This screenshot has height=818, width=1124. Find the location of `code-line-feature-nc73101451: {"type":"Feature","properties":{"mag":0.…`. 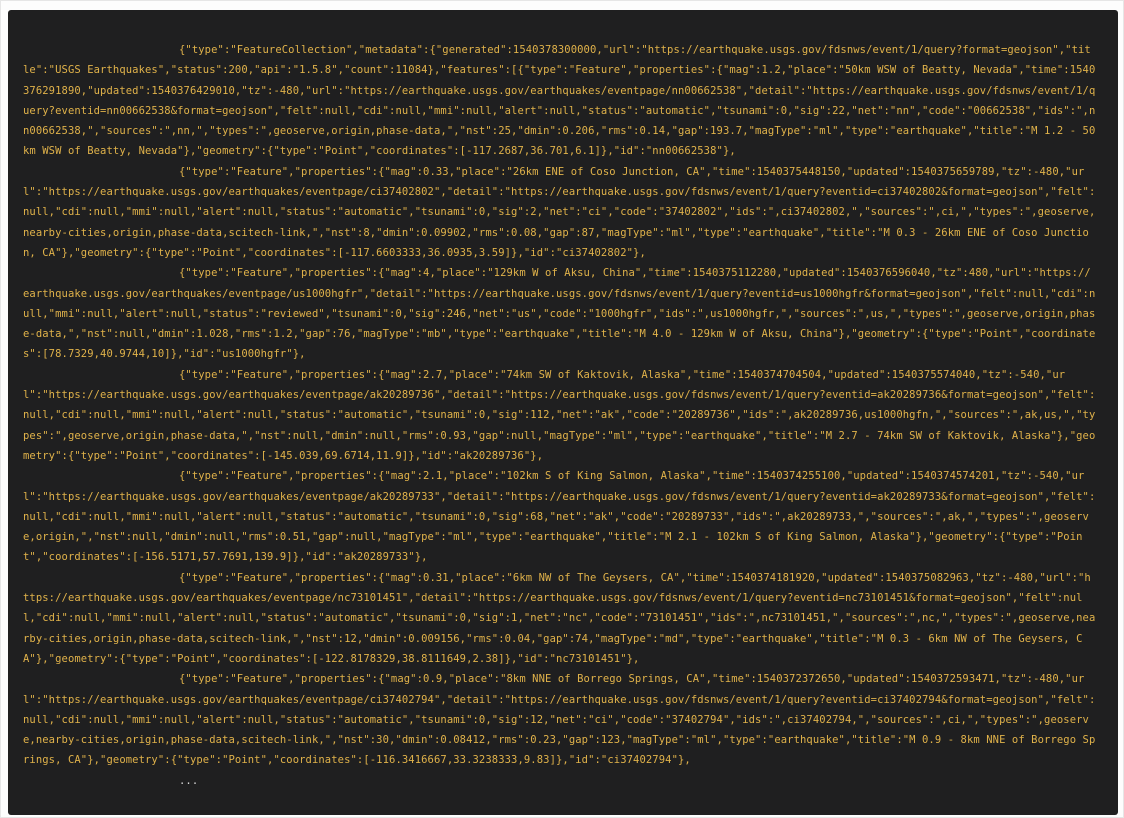

code-line-feature-nc73101451: {"type":"Feature","properties":{"mag":0.… is located at coordinates (559, 618).